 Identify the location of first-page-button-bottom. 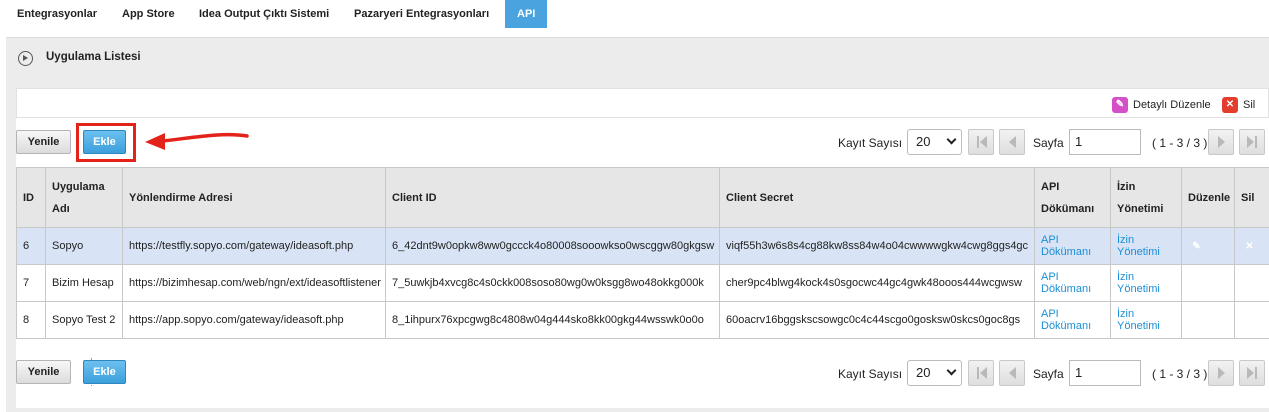
(981, 373).